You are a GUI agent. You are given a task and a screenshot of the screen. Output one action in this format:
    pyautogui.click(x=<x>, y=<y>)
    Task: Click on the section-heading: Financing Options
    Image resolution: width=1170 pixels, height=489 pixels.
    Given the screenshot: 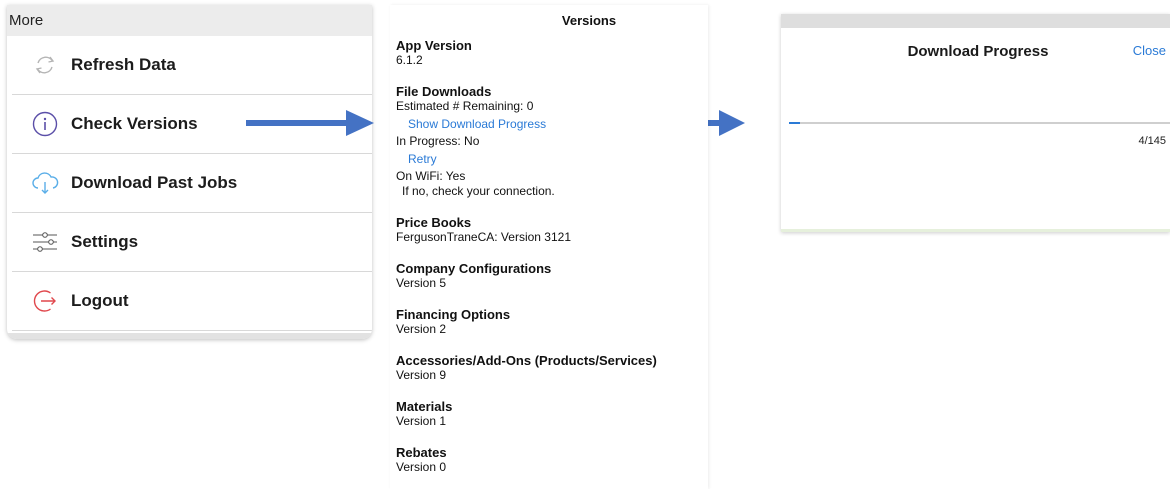 What is the action you would take?
    pyautogui.click(x=453, y=314)
    